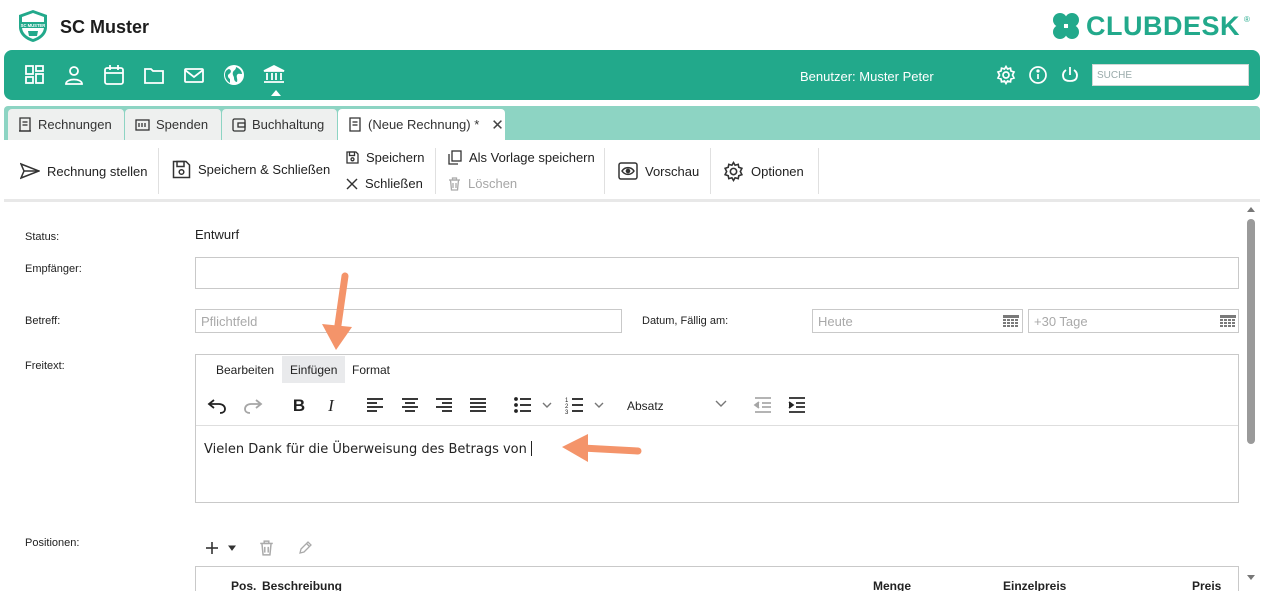  What do you see at coordinates (733, 171) in the screenshot?
I see `gear-icon` at bounding box center [733, 171].